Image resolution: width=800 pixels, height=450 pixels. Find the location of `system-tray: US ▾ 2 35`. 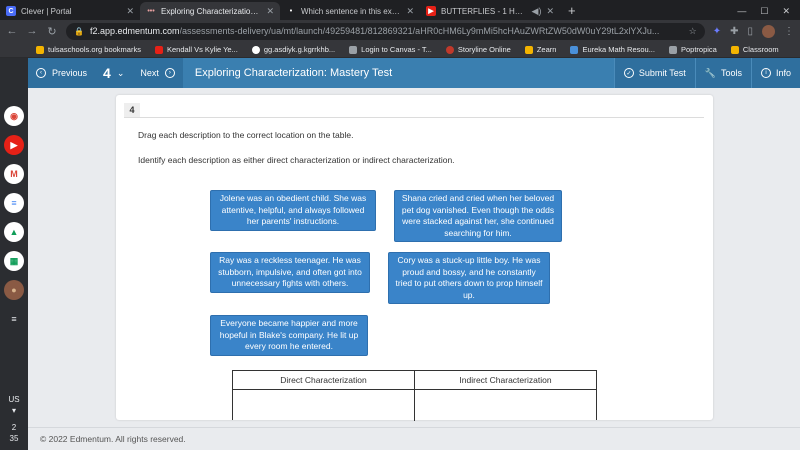

system-tray: US ▾ 2 35 is located at coordinates (13, 419).